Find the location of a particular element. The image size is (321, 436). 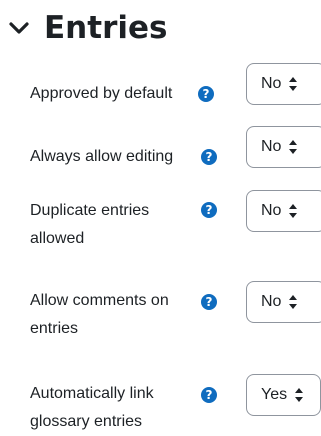

setting-label: Duplicate entries allowed is located at coordinates (90, 224).